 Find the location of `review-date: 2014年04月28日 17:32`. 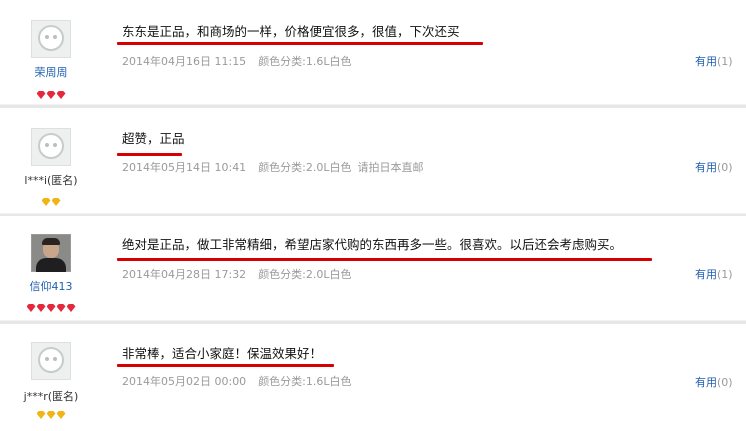

review-date: 2014年04月28日 17:32 is located at coordinates (184, 274).